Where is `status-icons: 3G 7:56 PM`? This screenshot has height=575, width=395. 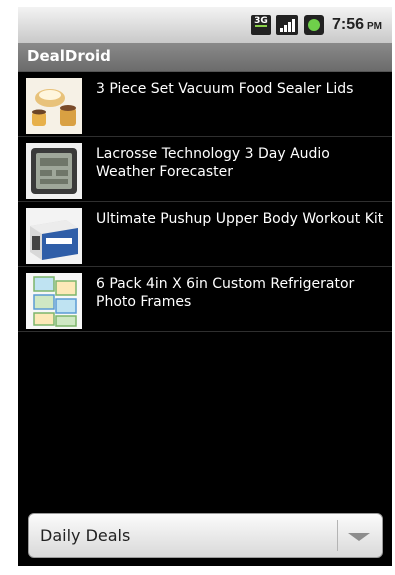 status-icons: 3G 7:56 PM is located at coordinates (316, 25).